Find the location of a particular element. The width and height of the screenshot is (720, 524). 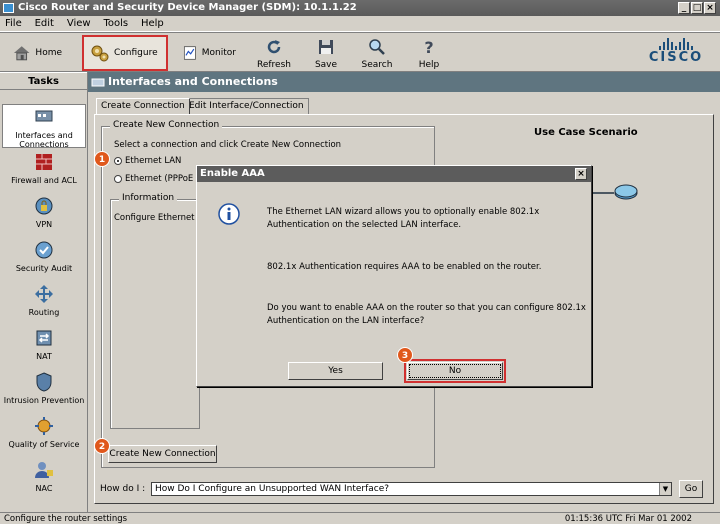

firewall-icon is located at coordinates (44, 162).